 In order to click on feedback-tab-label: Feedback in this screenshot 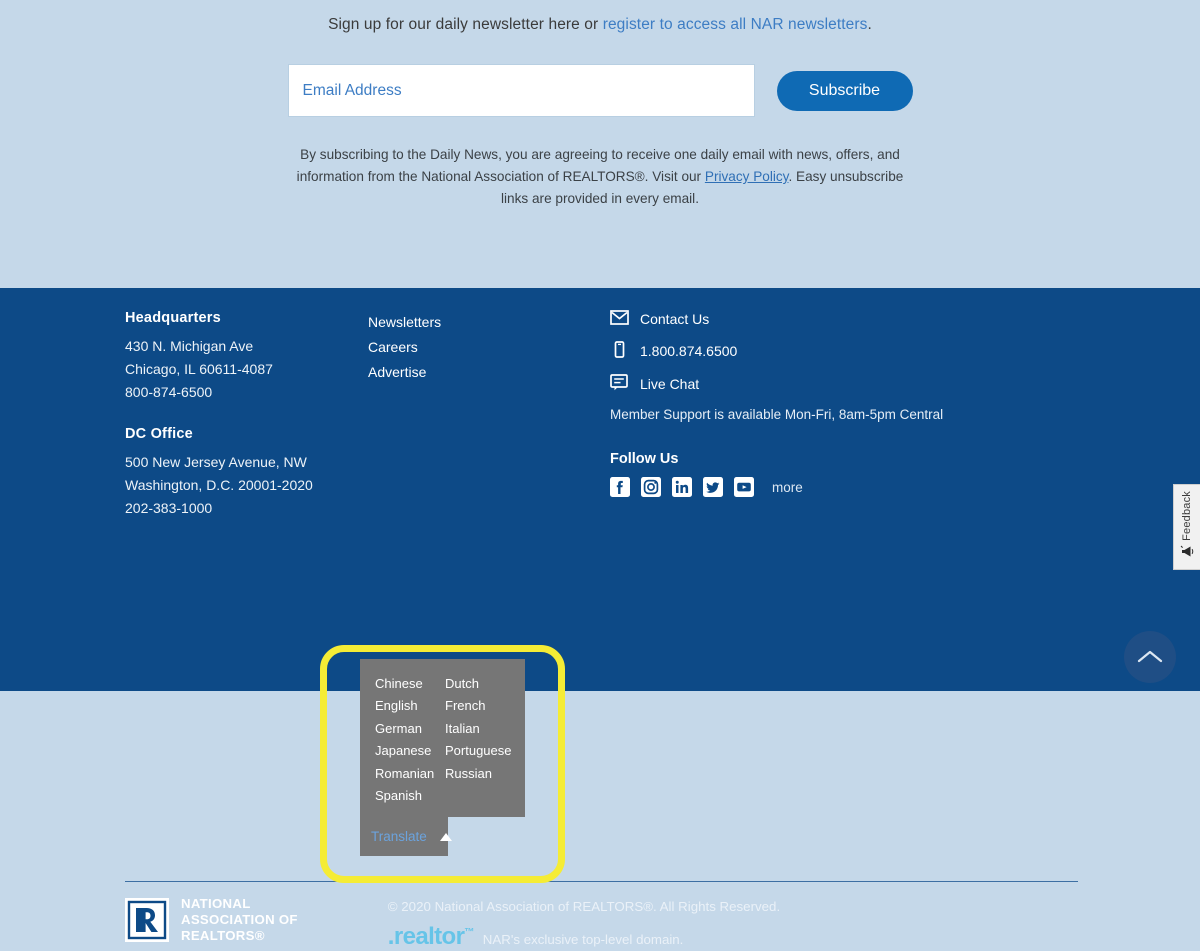, I will do `click(1187, 516)`.